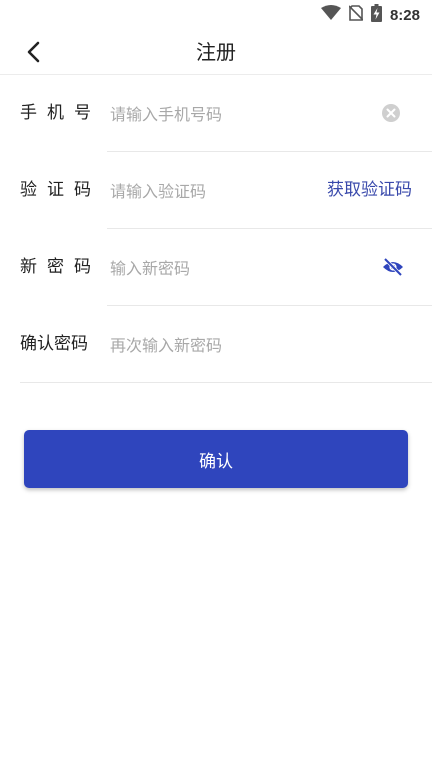  Describe the element at coordinates (216, 15) in the screenshot. I see `status-bar: 8:28` at that location.